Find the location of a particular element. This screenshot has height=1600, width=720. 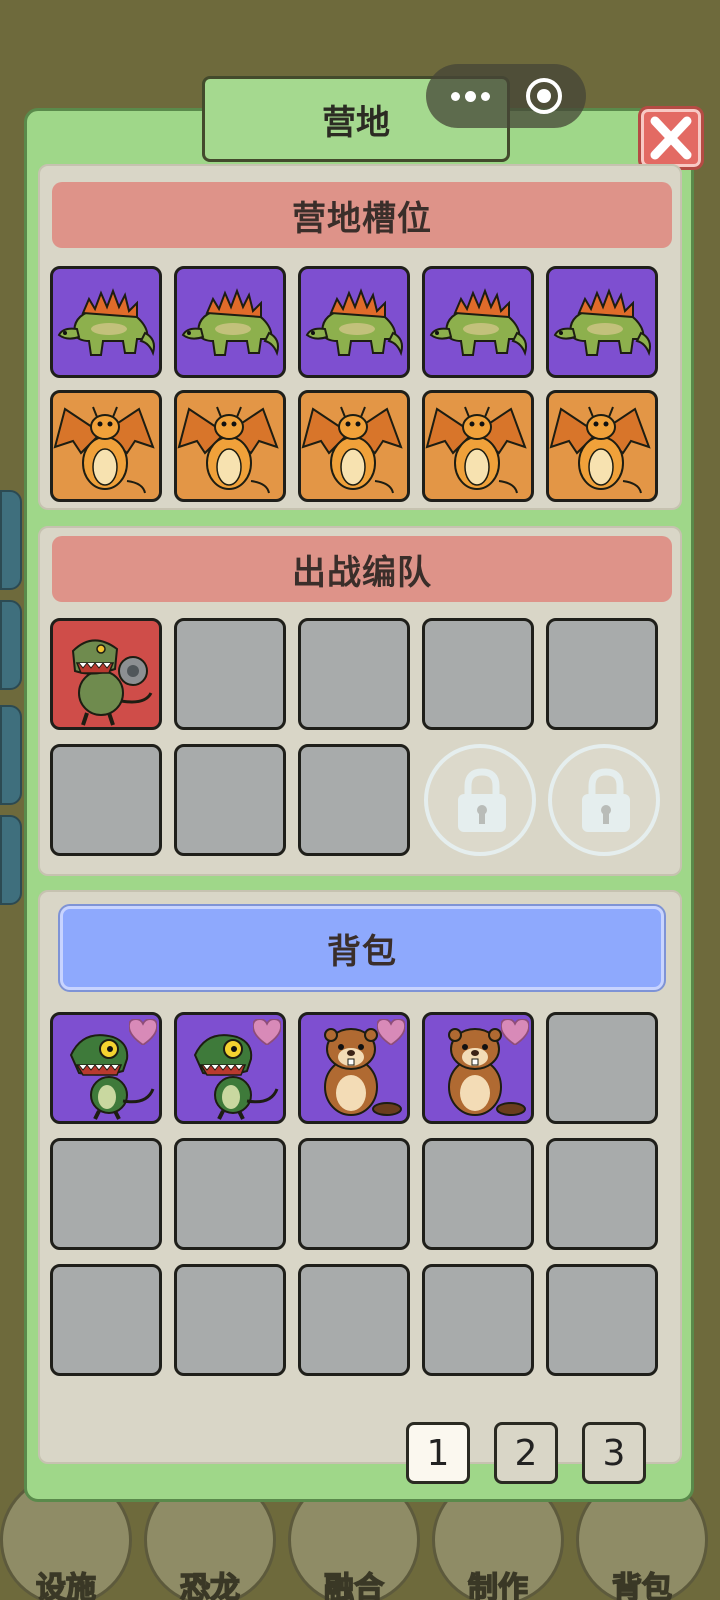

mech-t-rex-icon is located at coordinates (112, 682).